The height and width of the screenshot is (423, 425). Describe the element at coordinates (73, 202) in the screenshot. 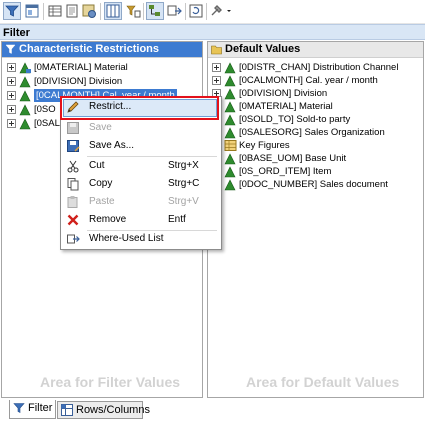

I see `paste-icon` at that location.